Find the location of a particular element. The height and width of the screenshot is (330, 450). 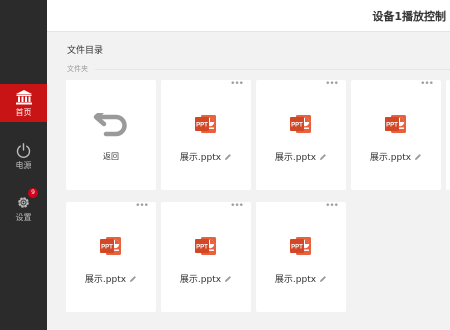

divider is located at coordinates (272, 69).